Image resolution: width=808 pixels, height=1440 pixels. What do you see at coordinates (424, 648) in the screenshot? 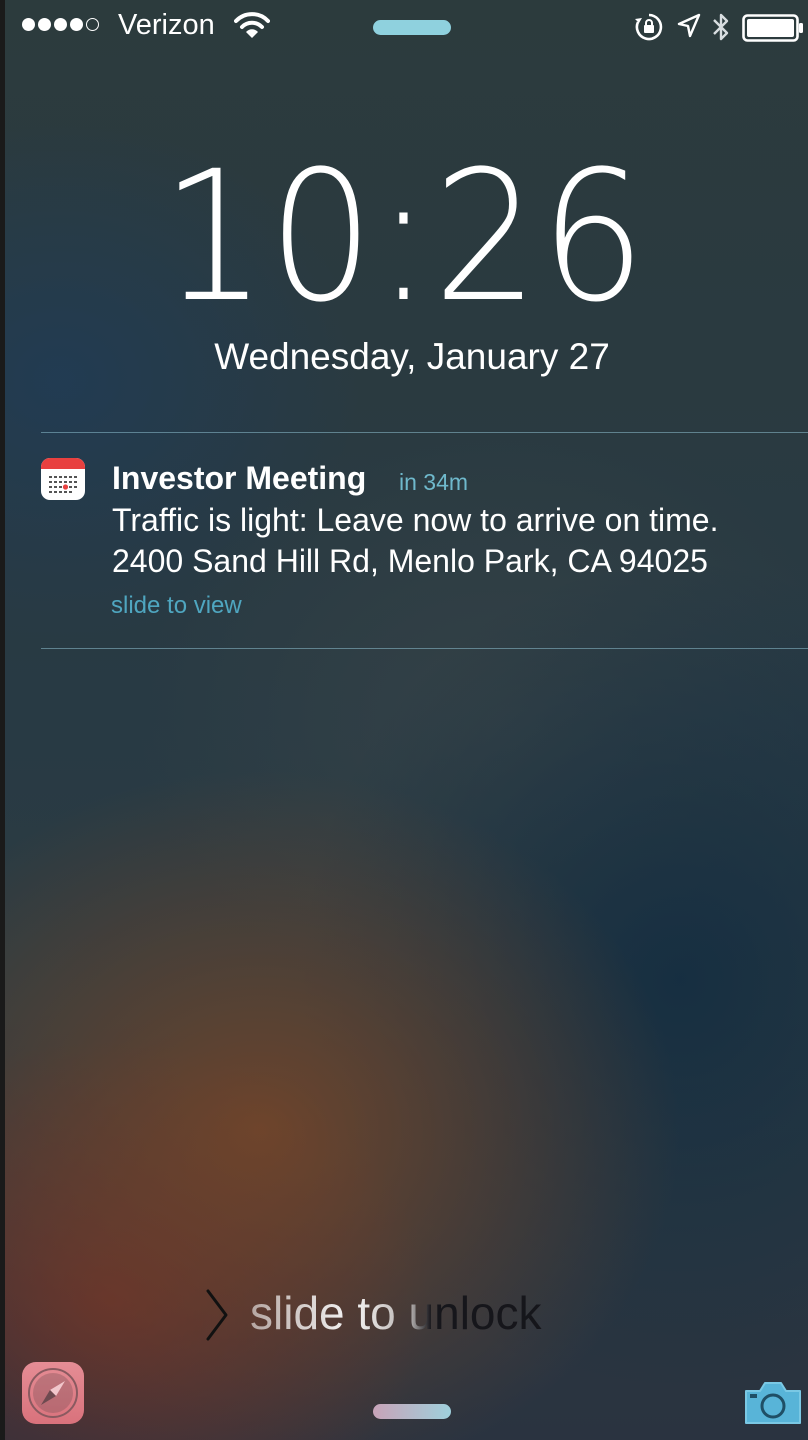
I see `notification-divider-bottom` at bounding box center [424, 648].